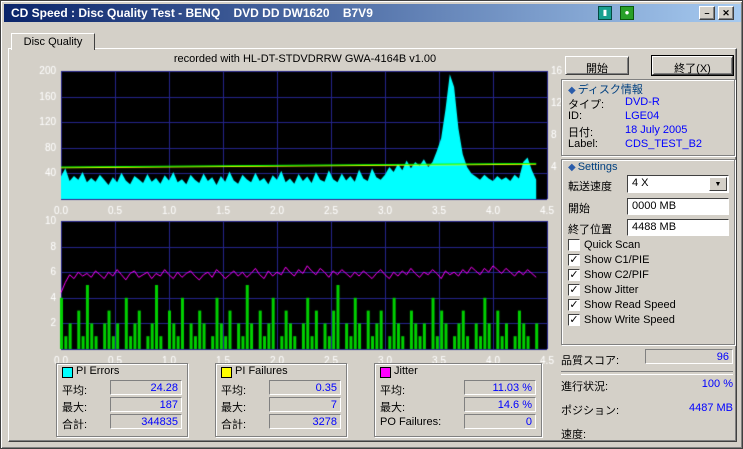  I want to click on show-jitter-checkbox: ✓, so click(574, 290).